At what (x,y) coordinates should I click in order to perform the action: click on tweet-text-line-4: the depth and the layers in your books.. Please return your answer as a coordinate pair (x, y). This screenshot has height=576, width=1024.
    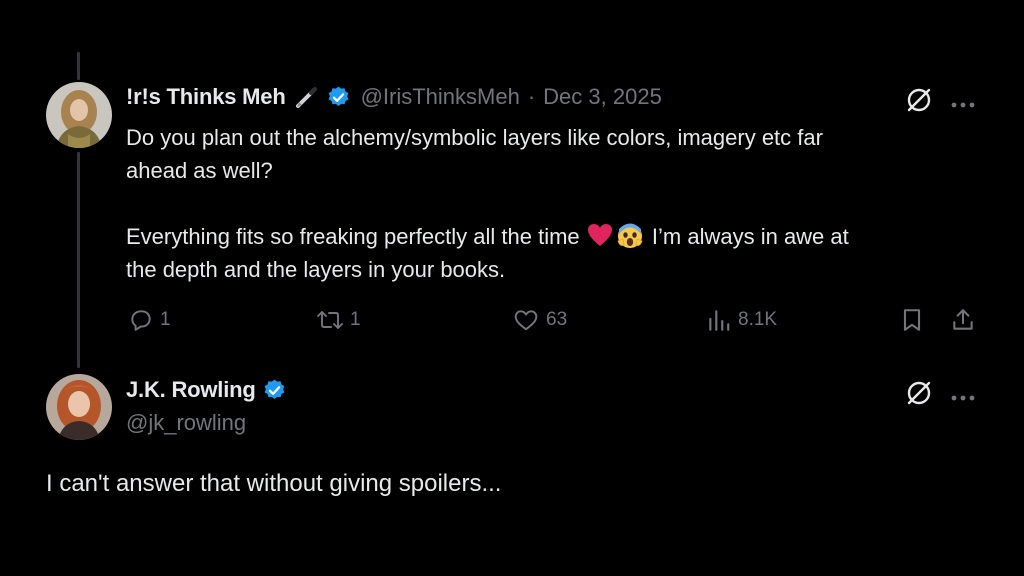
    Looking at the image, I should click on (316, 269).